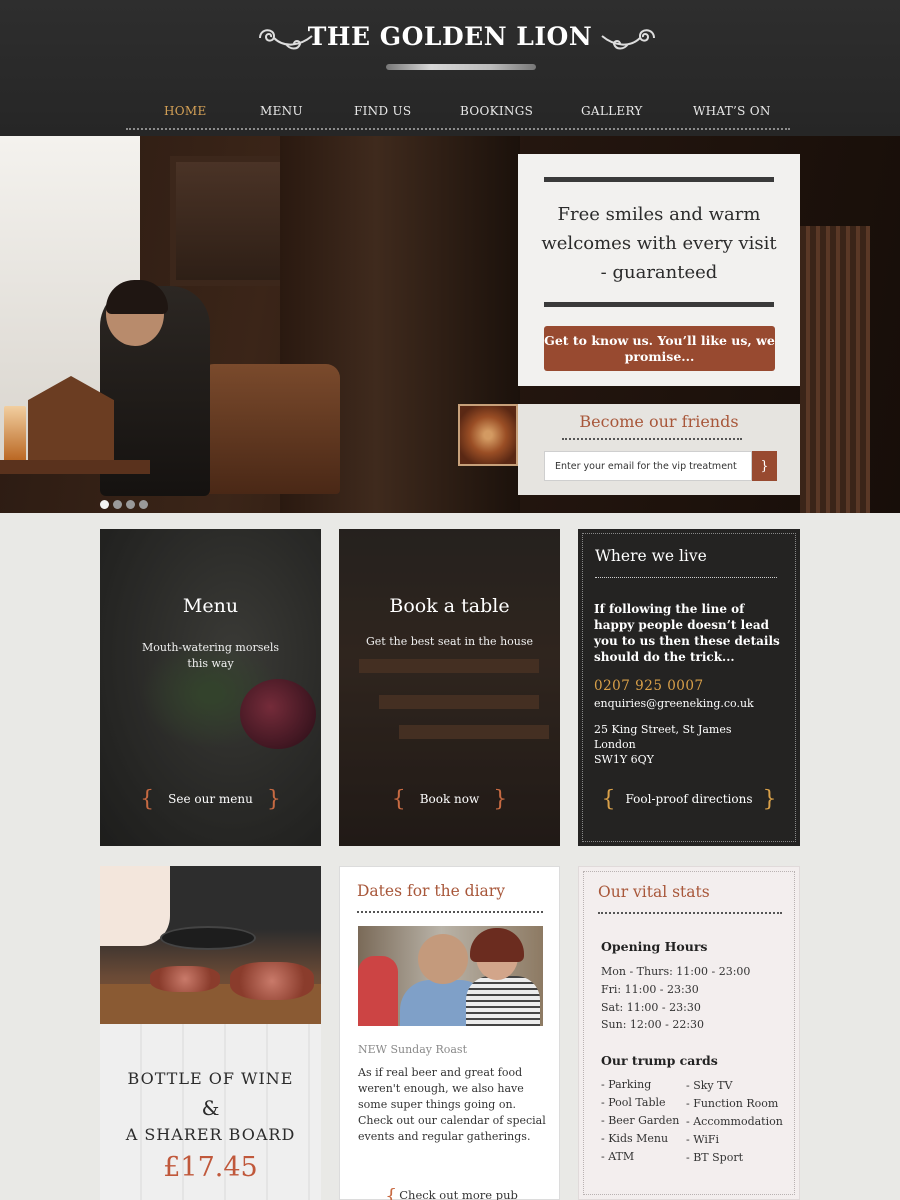  What do you see at coordinates (635, 1138) in the screenshot?
I see `trump-item: - Kids Menu` at bounding box center [635, 1138].